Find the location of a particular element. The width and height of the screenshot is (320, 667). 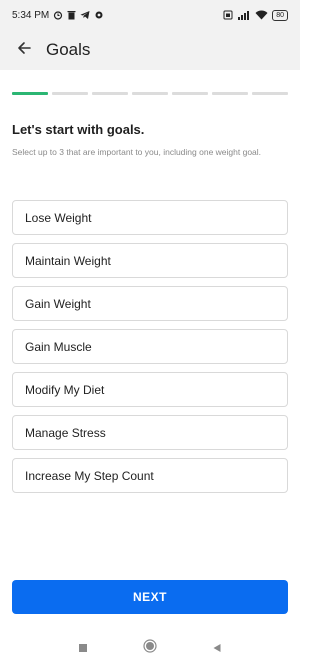

settings-icon is located at coordinates (99, 15).